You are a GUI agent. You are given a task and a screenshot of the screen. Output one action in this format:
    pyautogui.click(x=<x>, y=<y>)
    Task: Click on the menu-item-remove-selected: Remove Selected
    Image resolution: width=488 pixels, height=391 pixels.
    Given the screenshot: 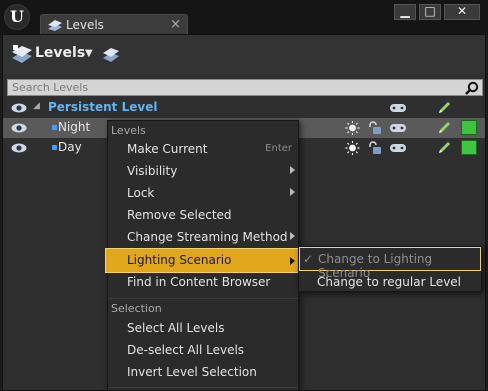 What is the action you would take?
    pyautogui.click(x=203, y=216)
    